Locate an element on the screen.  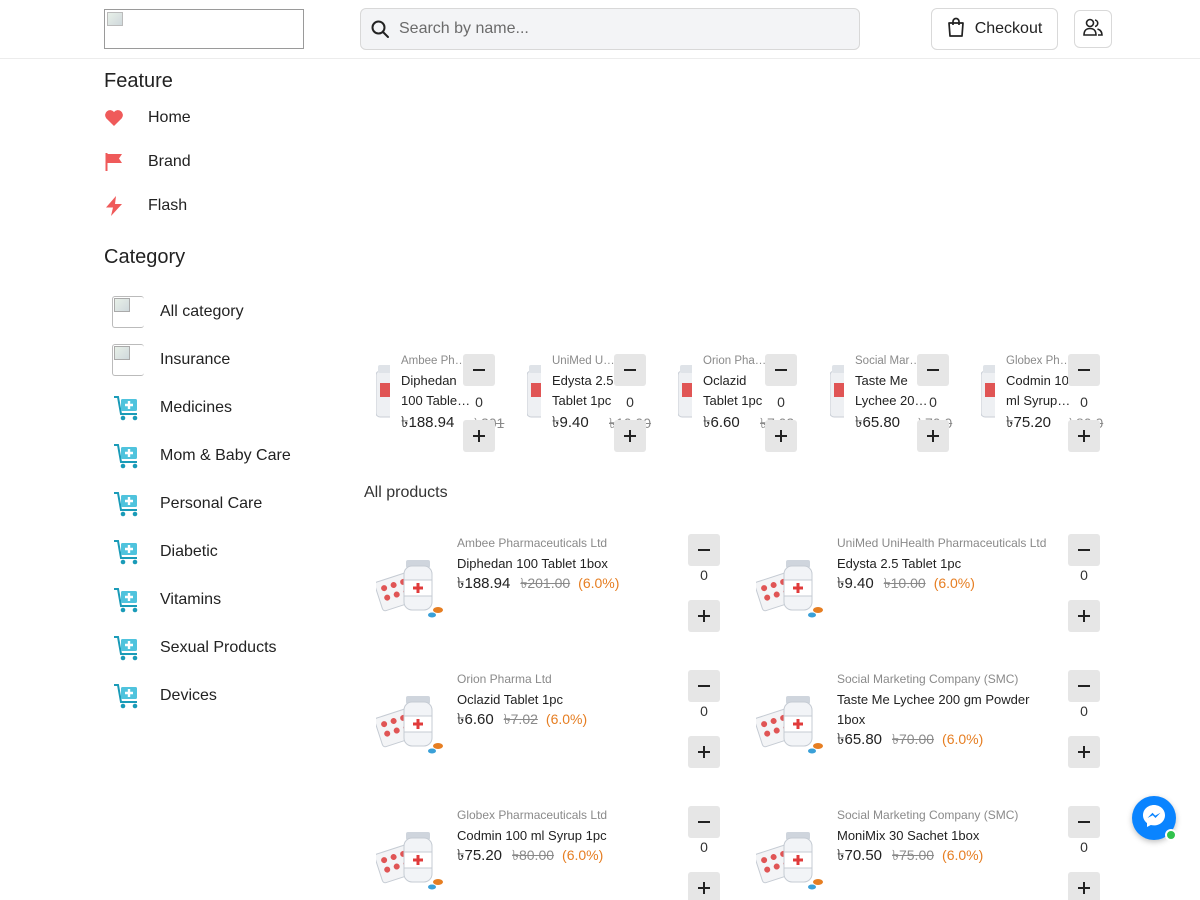
messenger-chat-button is located at coordinates (1154, 818).